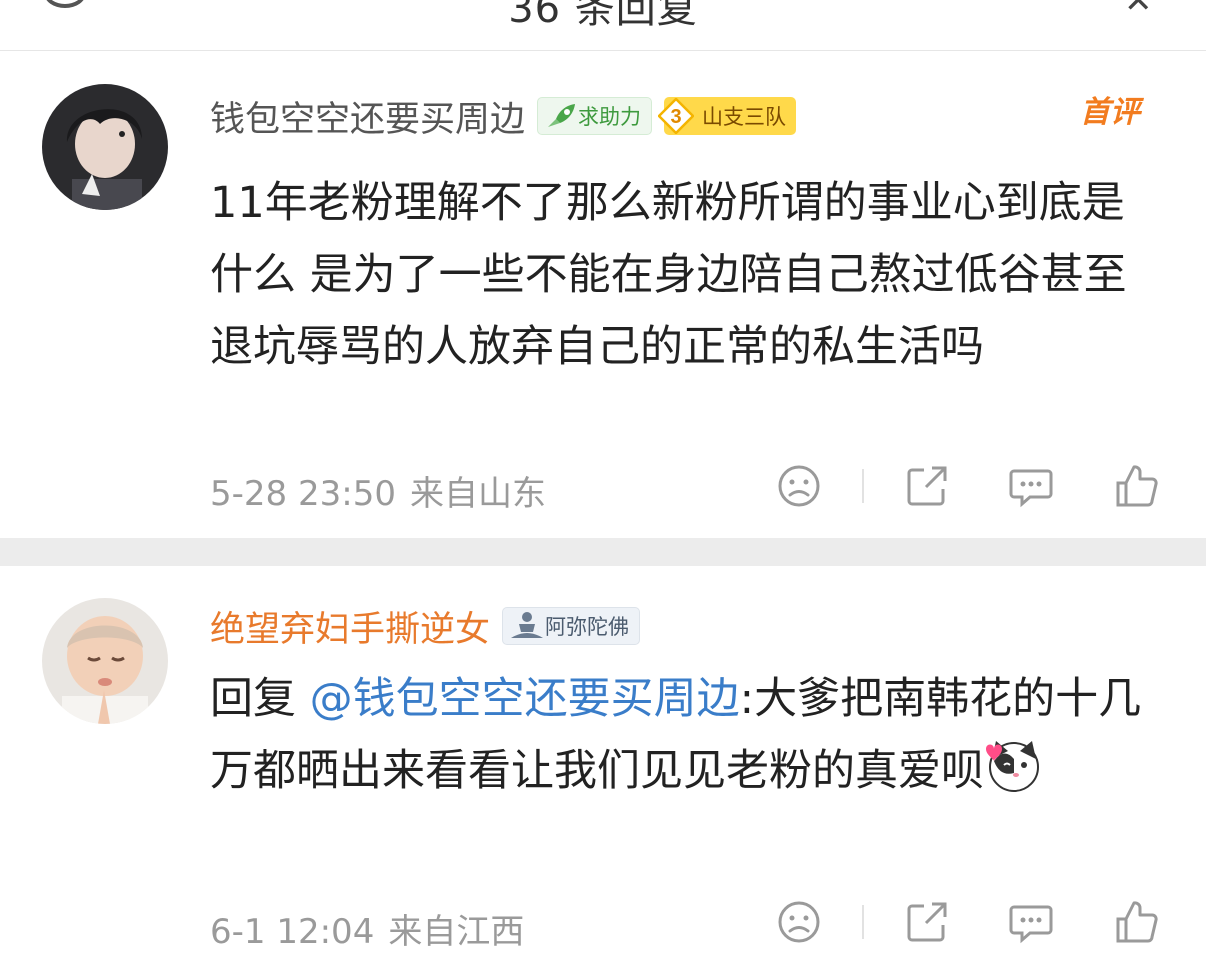 This screenshot has width=1206, height=970. I want to click on top-bar: 36 条回复 ✕, so click(603, 25).